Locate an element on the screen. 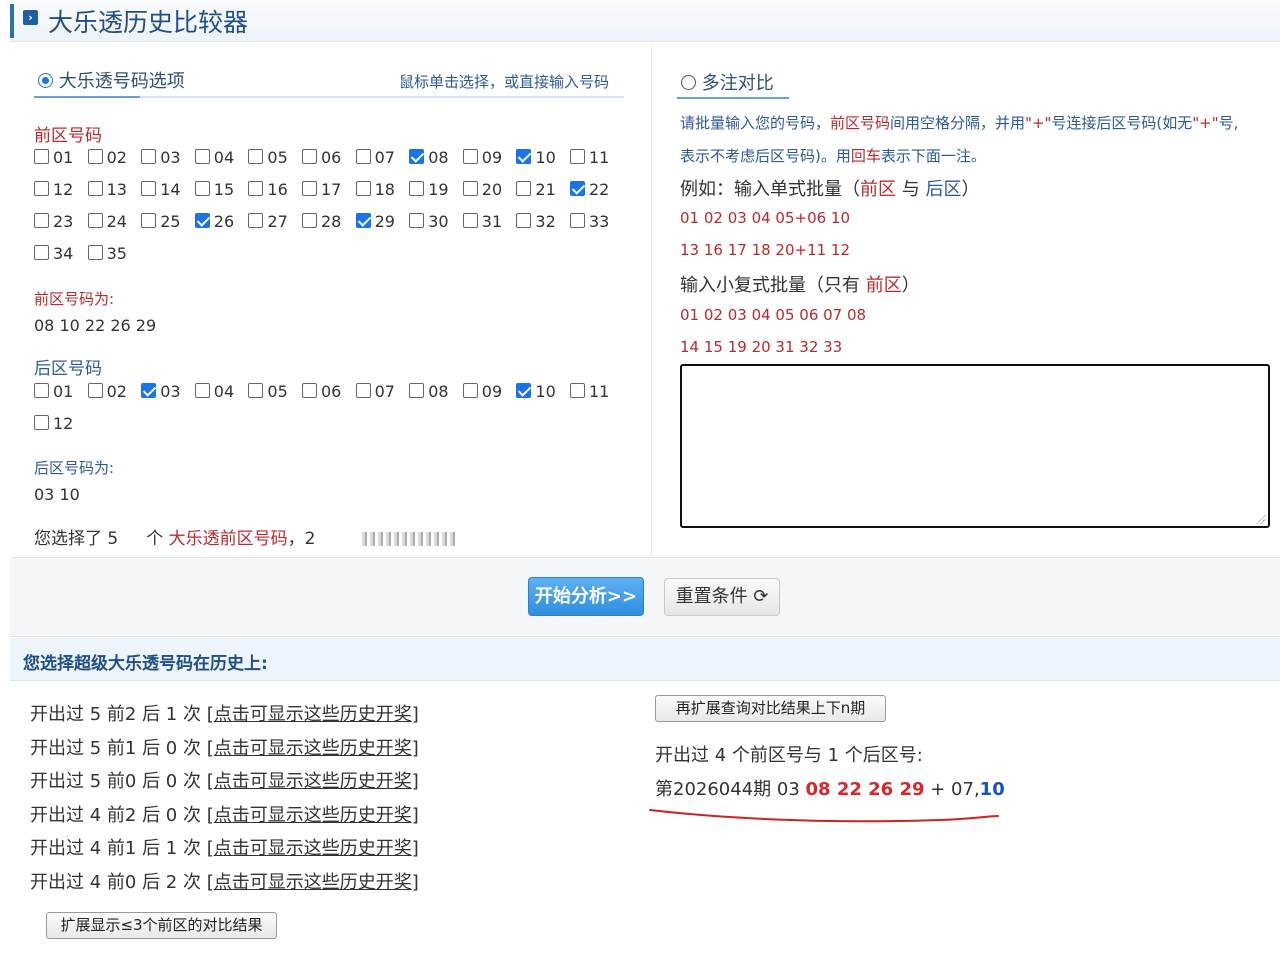 The height and width of the screenshot is (965, 1280). front-number-11: 11 is located at coordinates (597, 160).